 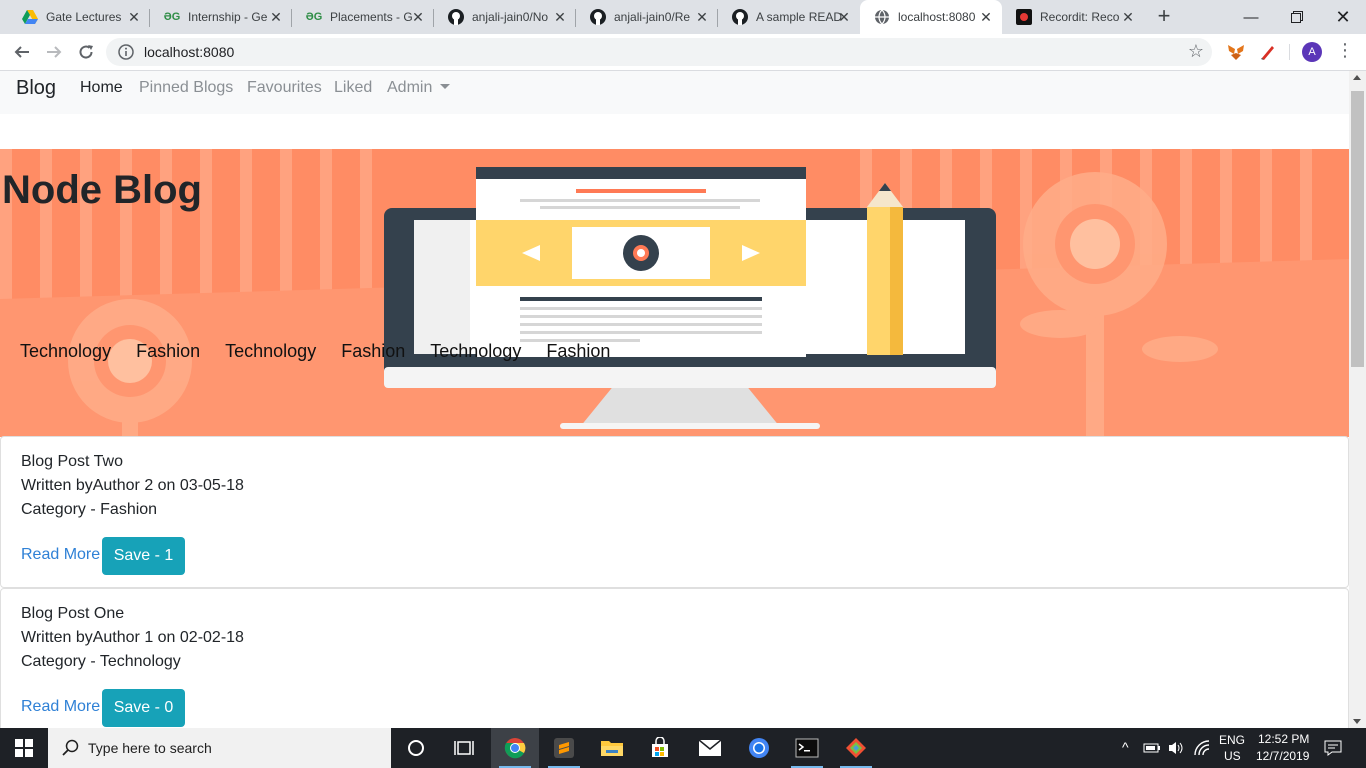 I want to click on tab-title: Internship - Ge, so click(x=228, y=17).